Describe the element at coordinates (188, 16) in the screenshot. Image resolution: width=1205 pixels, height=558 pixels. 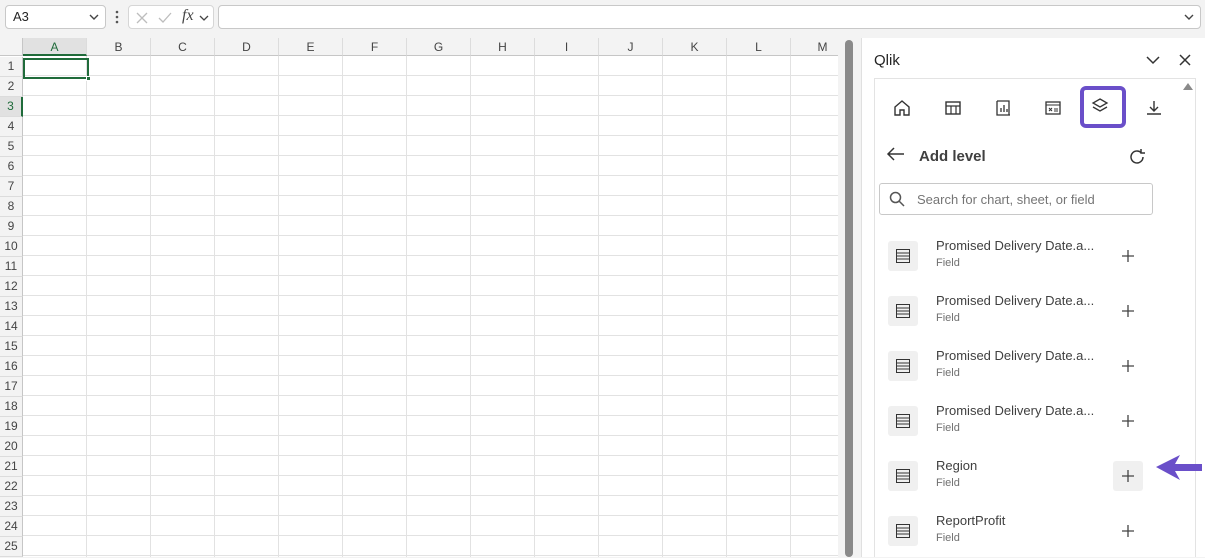
I see `insert-function-icon: fx` at that location.